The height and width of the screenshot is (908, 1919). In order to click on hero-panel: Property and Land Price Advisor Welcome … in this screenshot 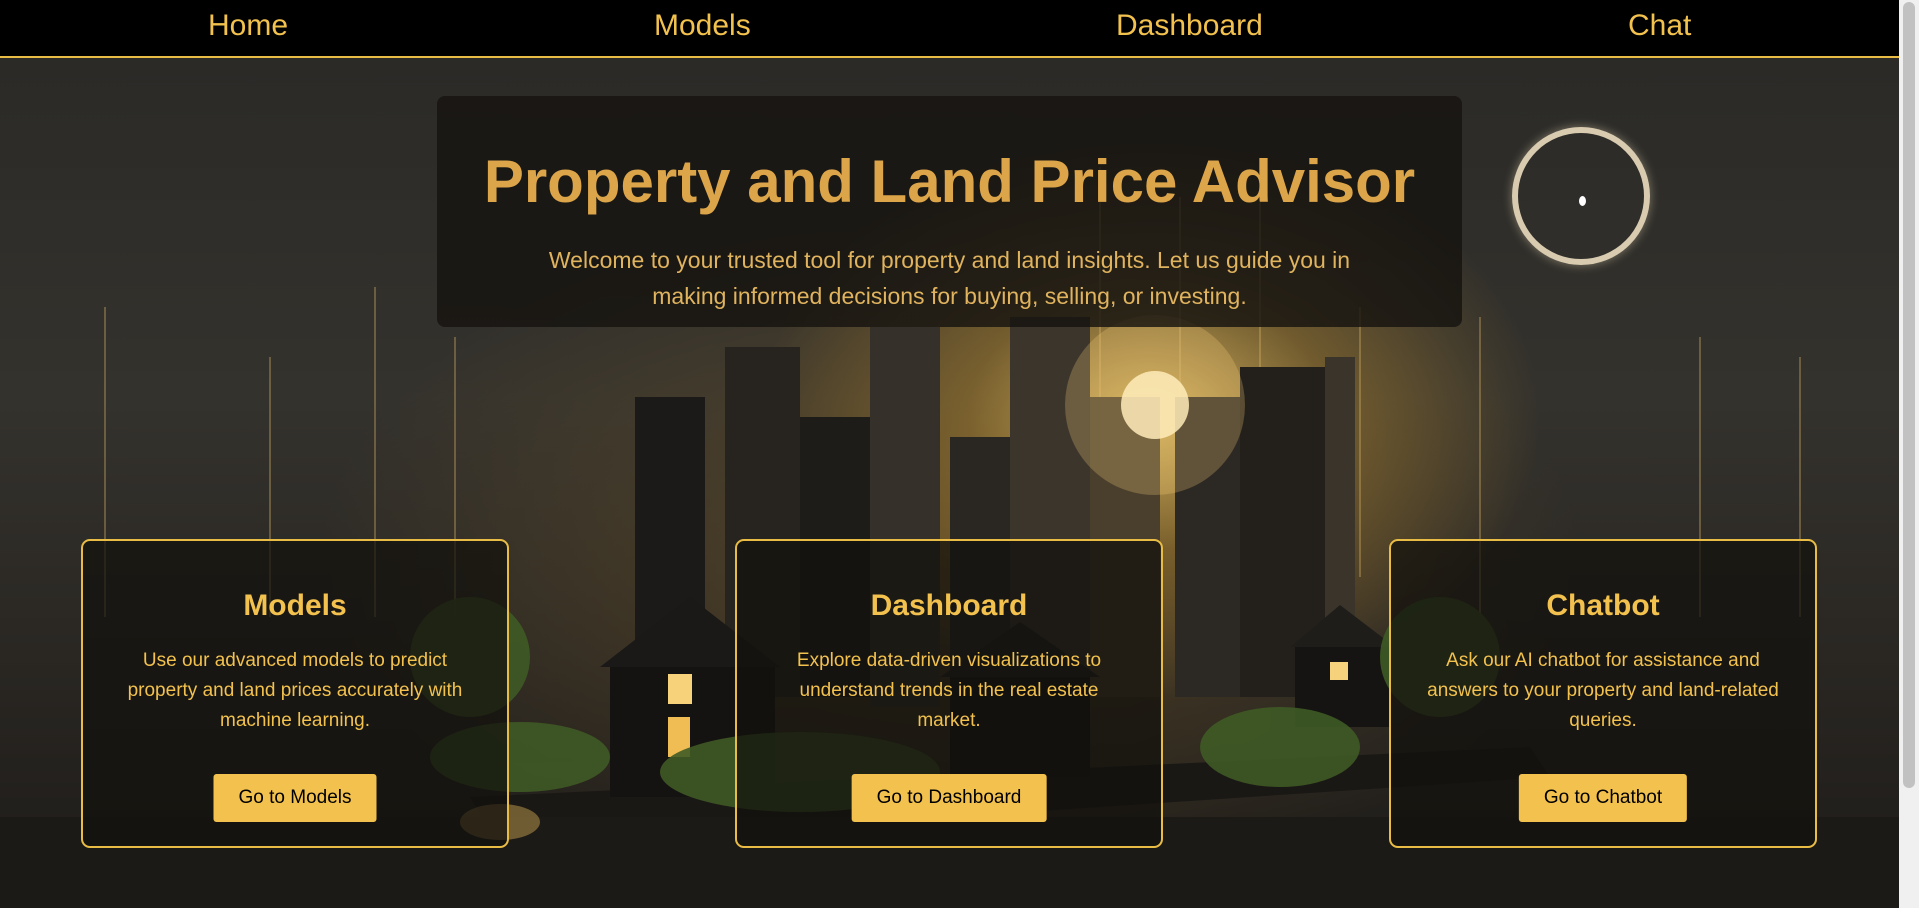, I will do `click(949, 211)`.